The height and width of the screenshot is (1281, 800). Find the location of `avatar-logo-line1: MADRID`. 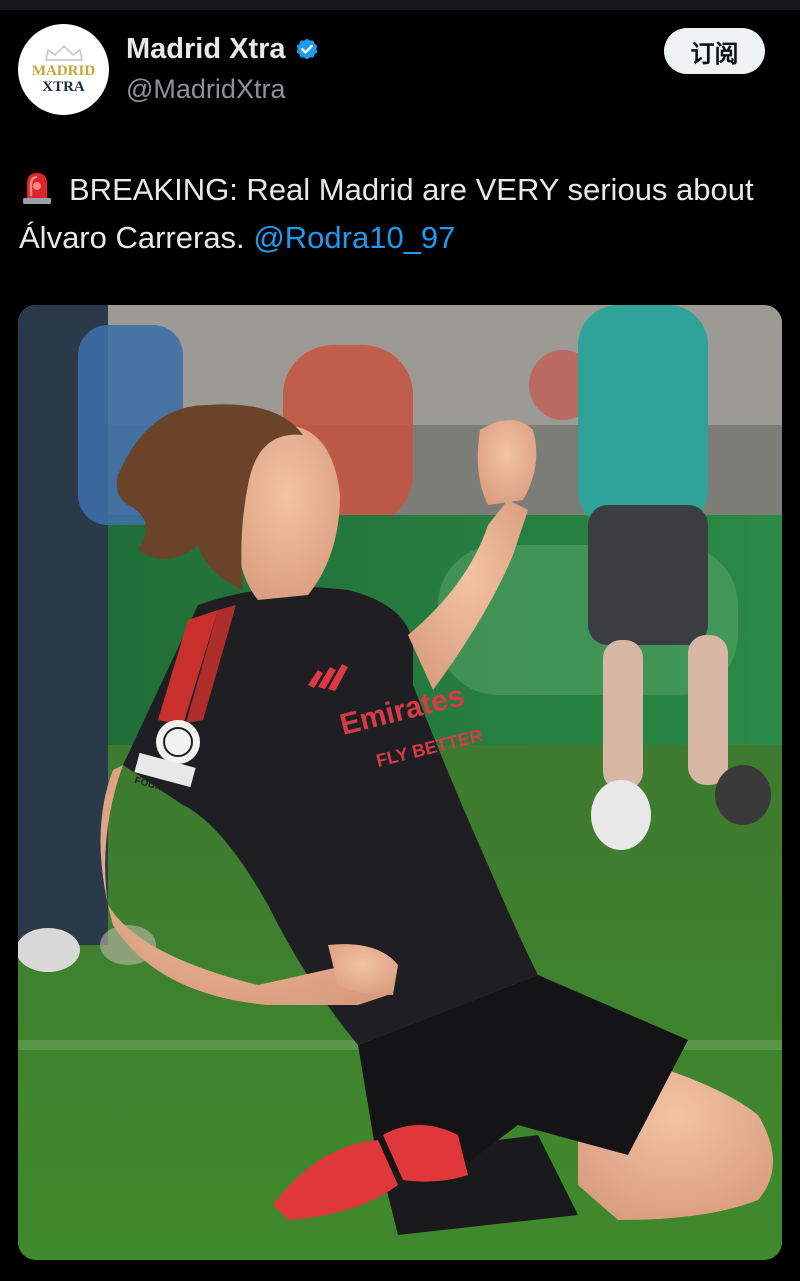

avatar-logo-line1: MADRID is located at coordinates (63, 71).